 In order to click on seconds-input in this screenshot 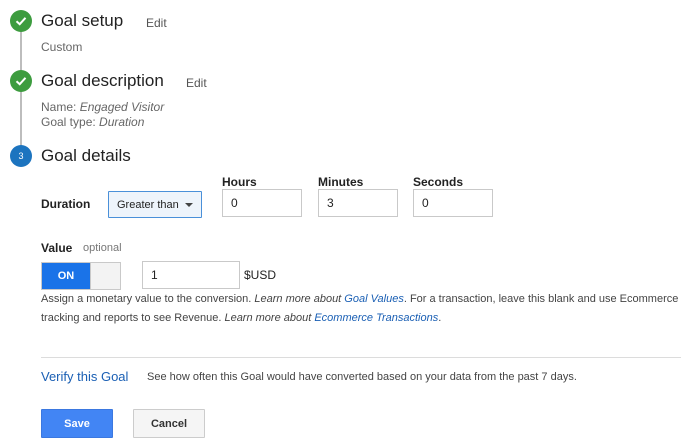, I will do `click(453, 203)`.